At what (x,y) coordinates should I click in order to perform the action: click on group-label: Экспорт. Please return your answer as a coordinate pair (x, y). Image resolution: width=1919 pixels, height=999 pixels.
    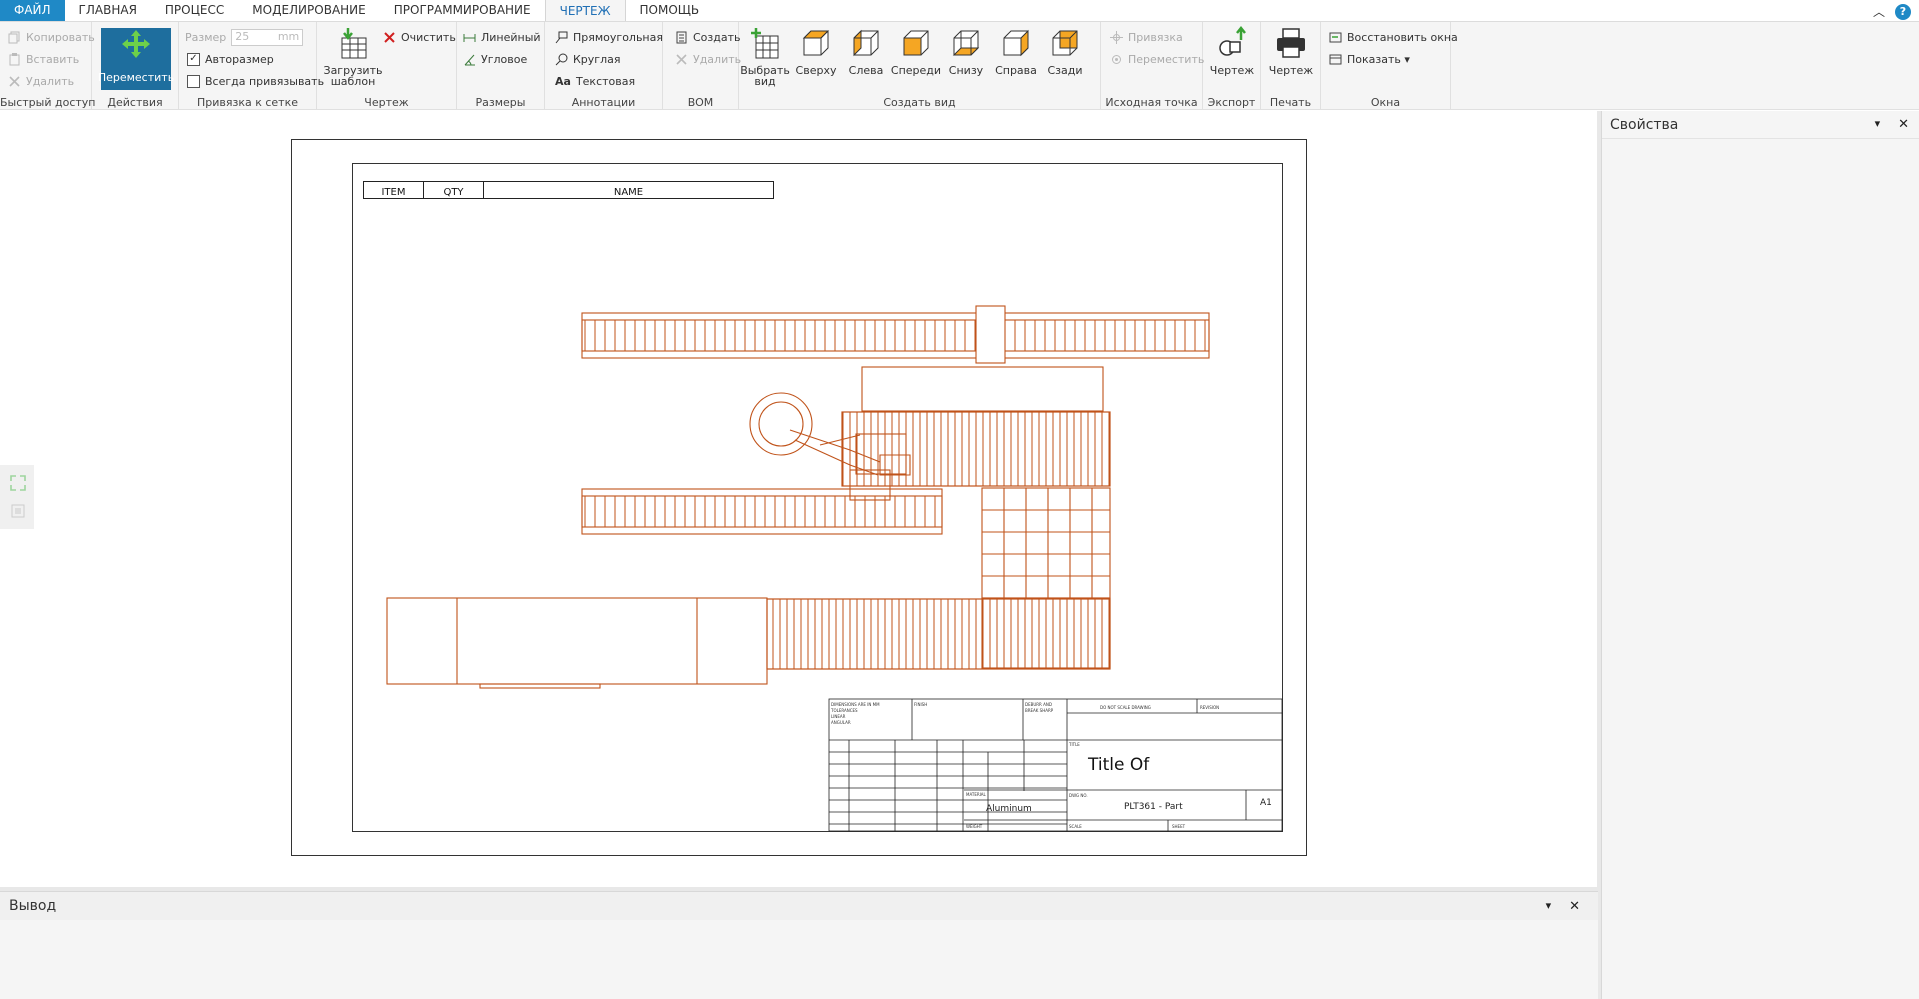
    Looking at the image, I should click on (1231, 102).